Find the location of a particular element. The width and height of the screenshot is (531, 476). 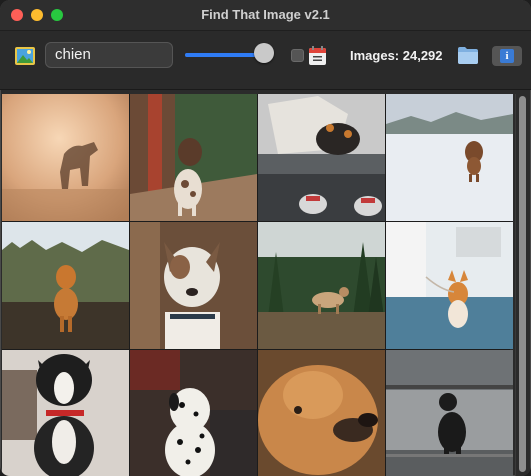

image-count-label: Images: 24,292 is located at coordinates (396, 55).